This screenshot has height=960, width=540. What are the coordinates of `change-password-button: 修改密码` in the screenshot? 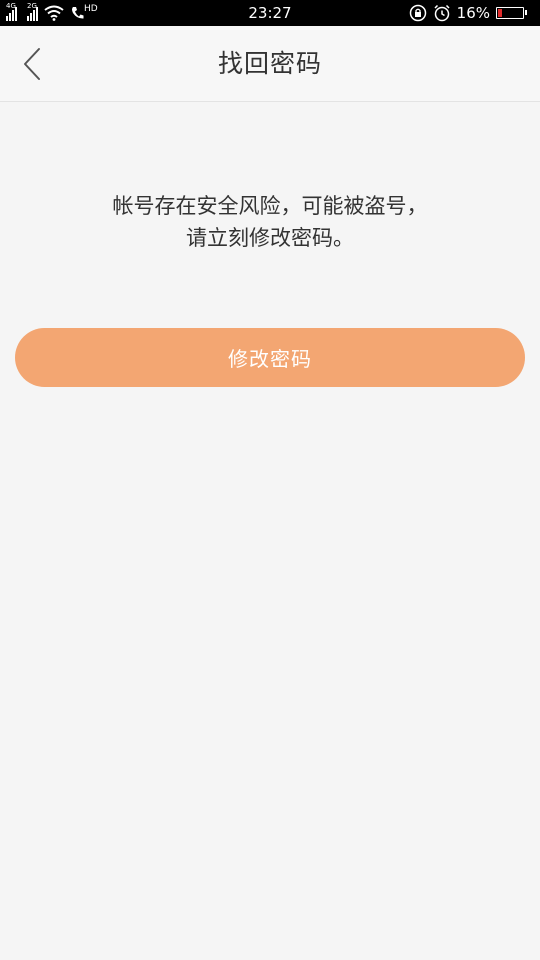 It's located at (270, 357).